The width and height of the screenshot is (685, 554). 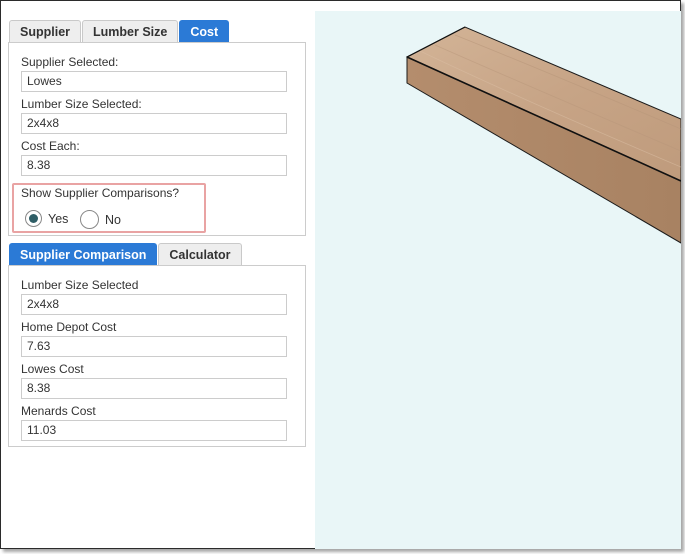 What do you see at coordinates (50, 146) in the screenshot?
I see `cost-each-label: Cost Each:` at bounding box center [50, 146].